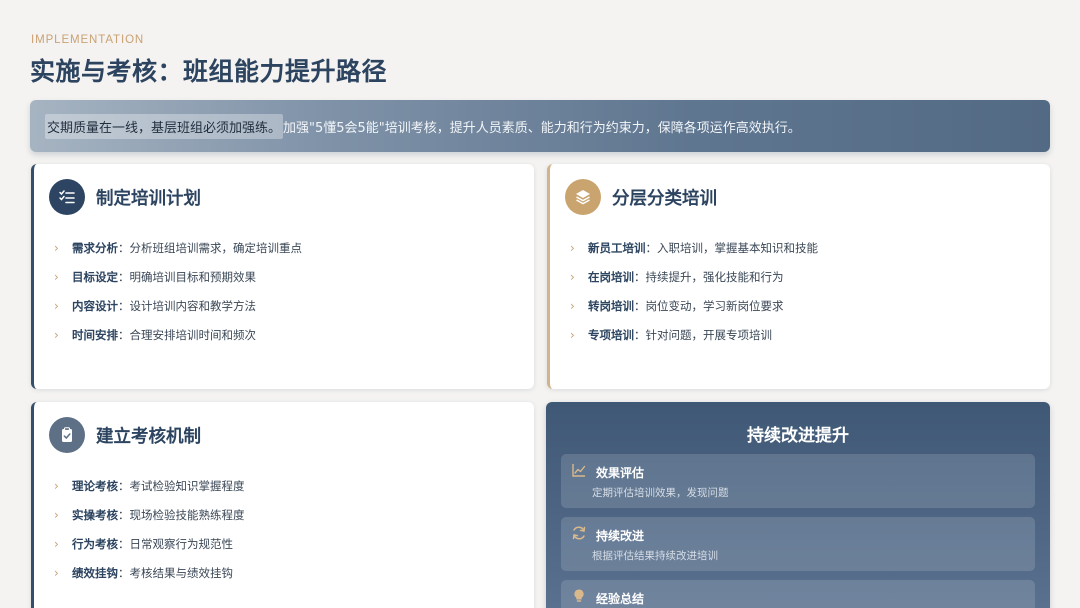 The width and height of the screenshot is (1080, 608). I want to click on eyebrow-label: IMPLEMENTATION, so click(88, 40).